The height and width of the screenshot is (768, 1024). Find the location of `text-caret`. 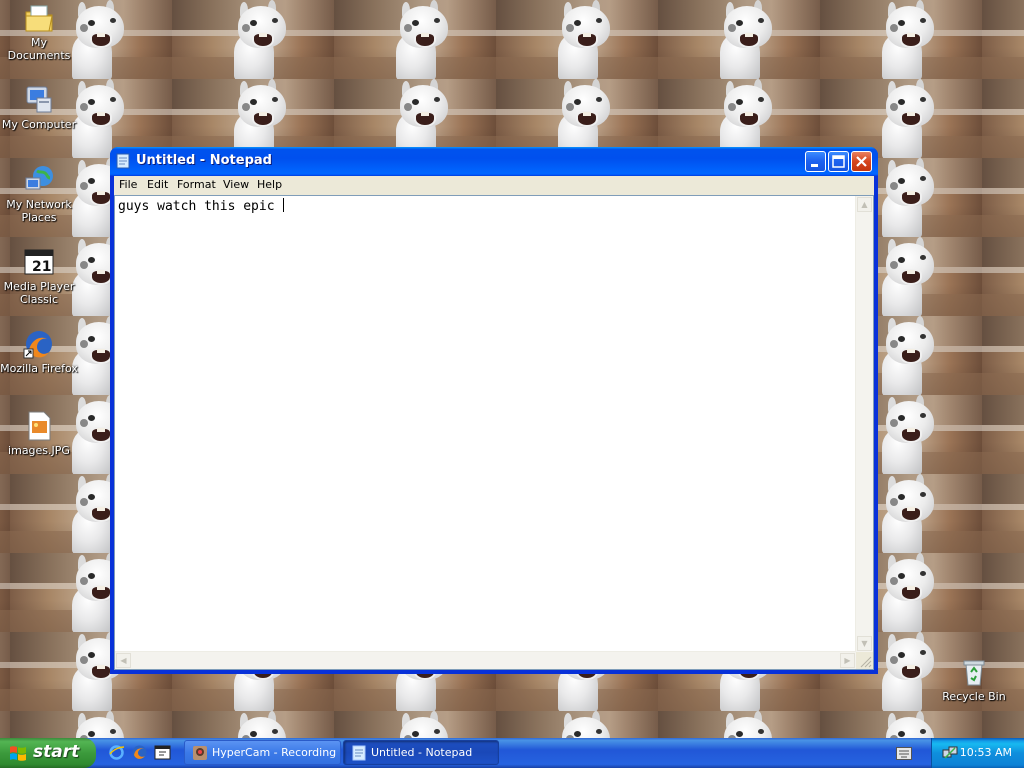

text-caret is located at coordinates (284, 205).